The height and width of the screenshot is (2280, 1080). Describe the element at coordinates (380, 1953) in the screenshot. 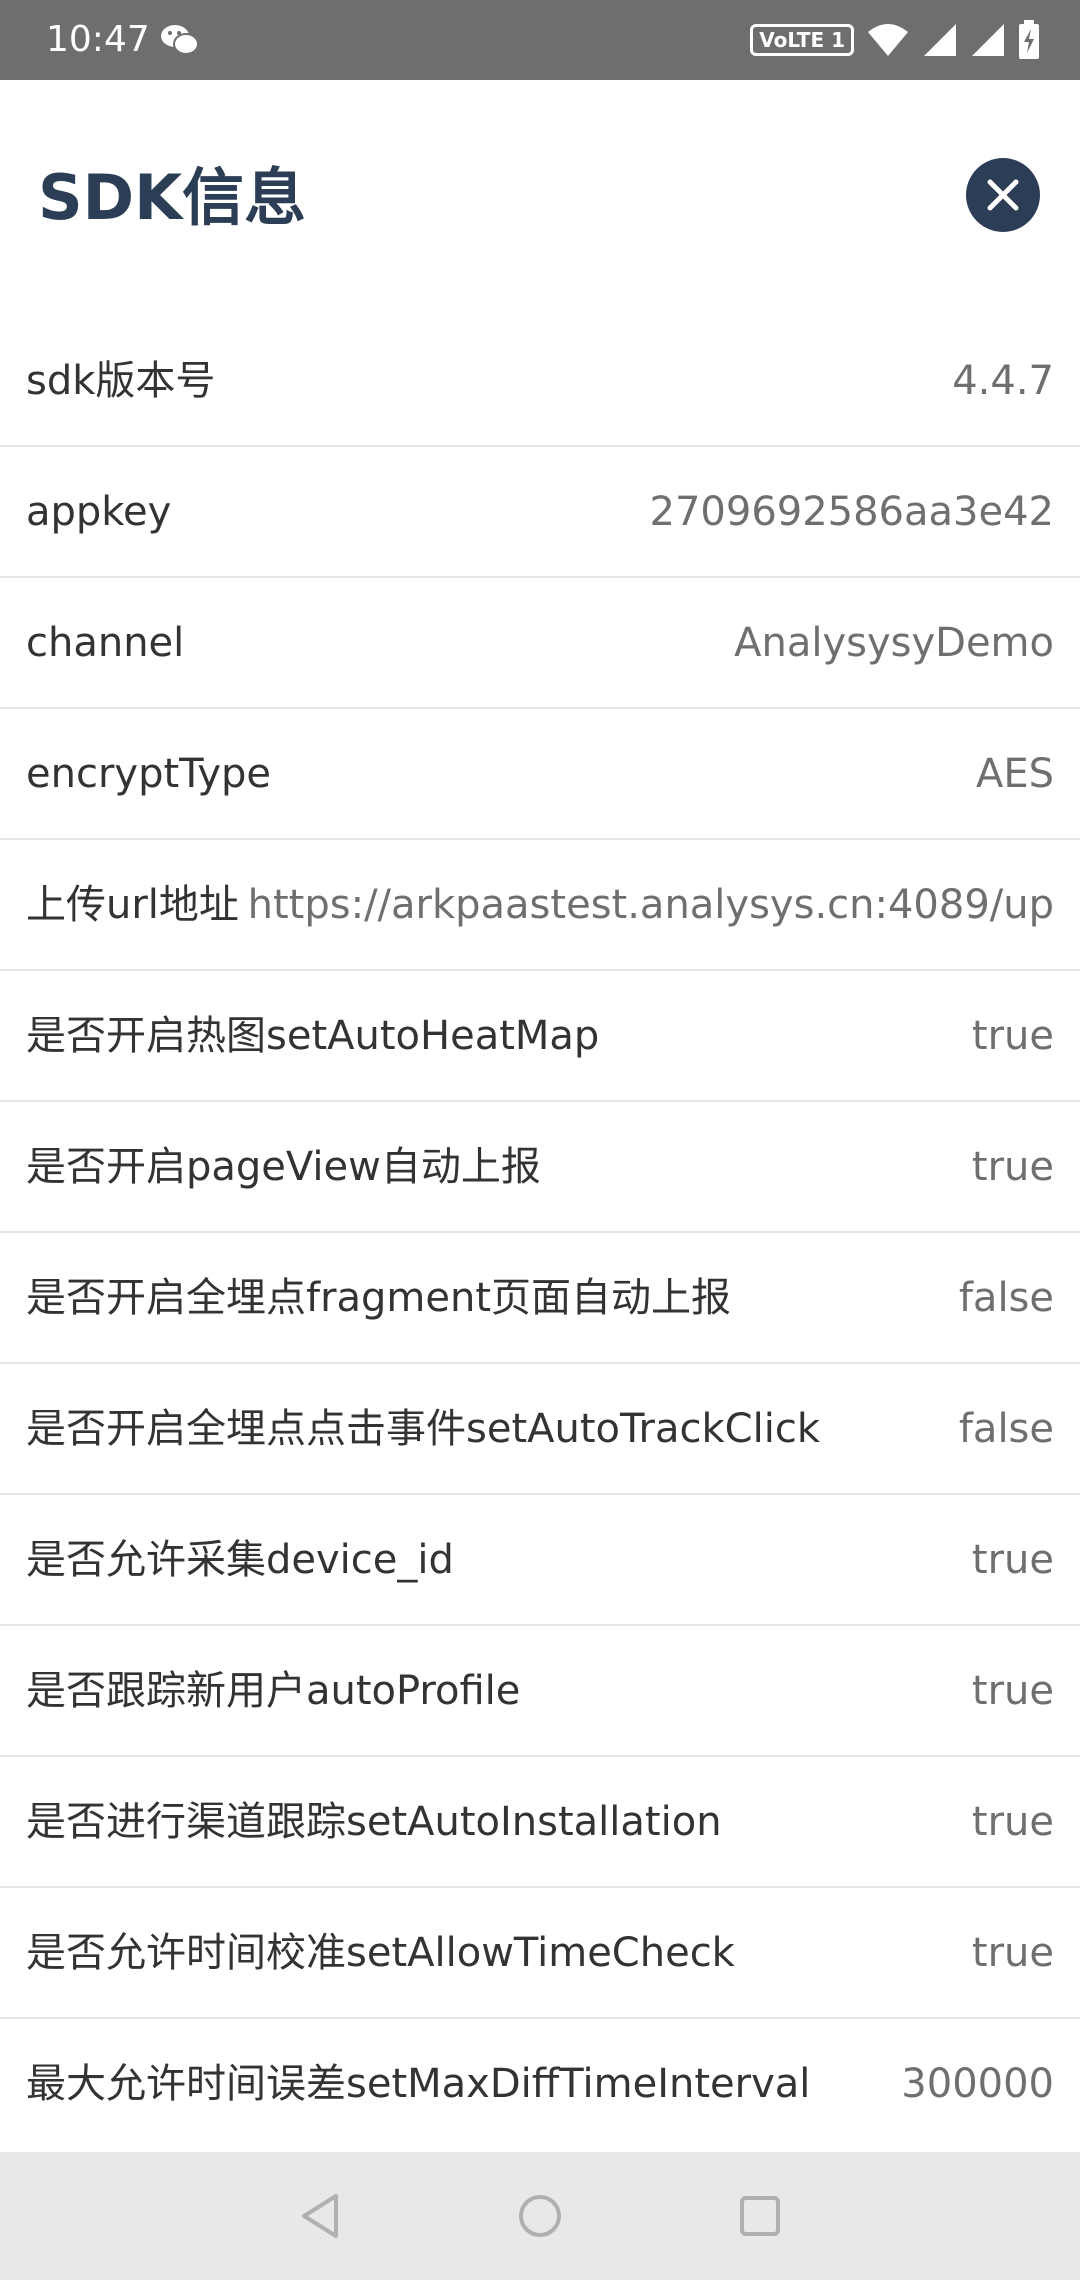

I see `row-label: 是否允许时间校准setAllowTimeCheck` at that location.